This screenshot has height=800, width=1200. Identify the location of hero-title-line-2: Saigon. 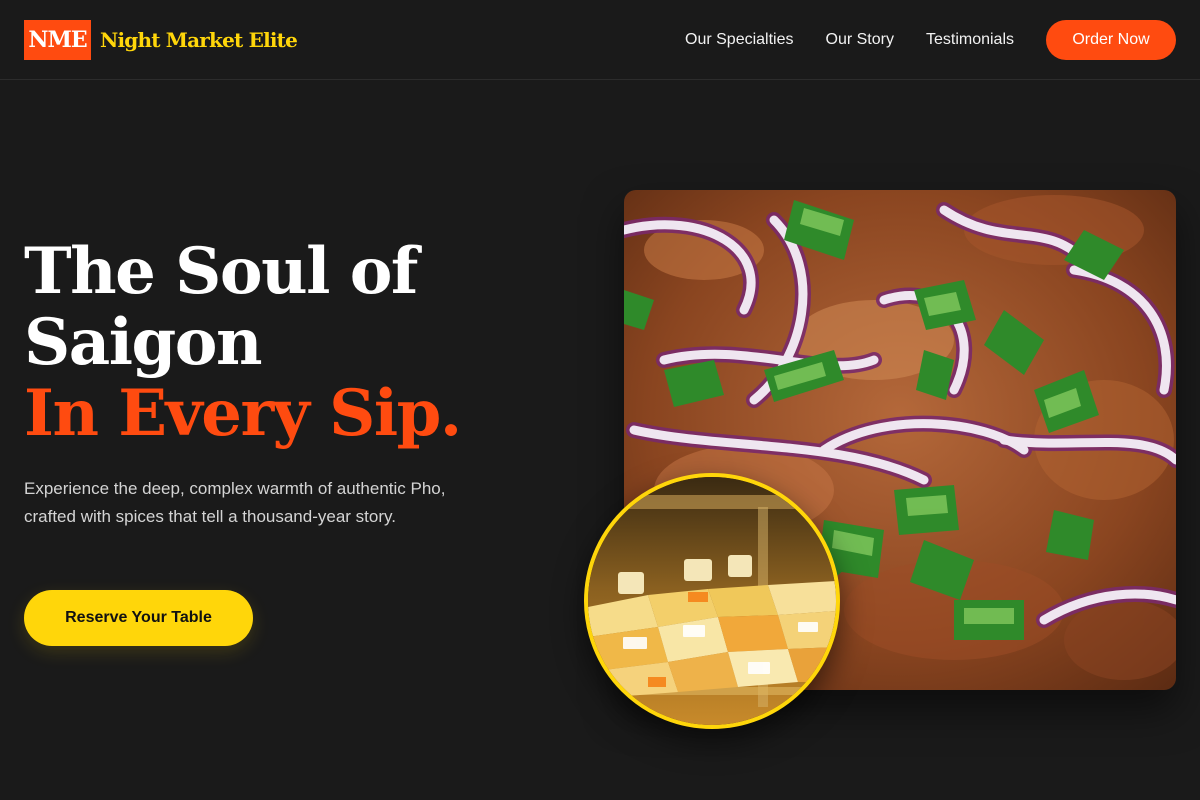
(143, 342).